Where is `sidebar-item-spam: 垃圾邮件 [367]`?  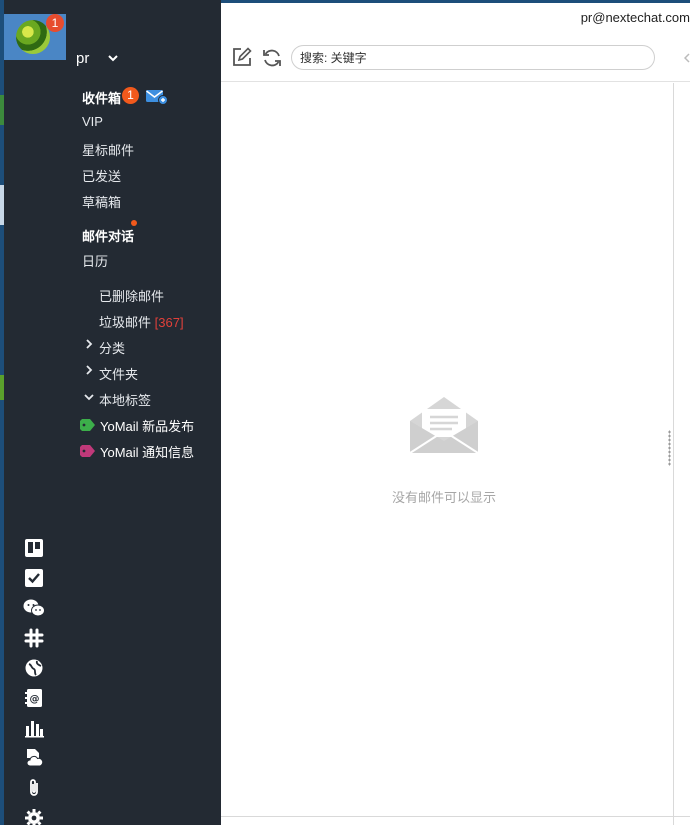 sidebar-item-spam: 垃圾邮件 [367] is located at coordinates (141, 321).